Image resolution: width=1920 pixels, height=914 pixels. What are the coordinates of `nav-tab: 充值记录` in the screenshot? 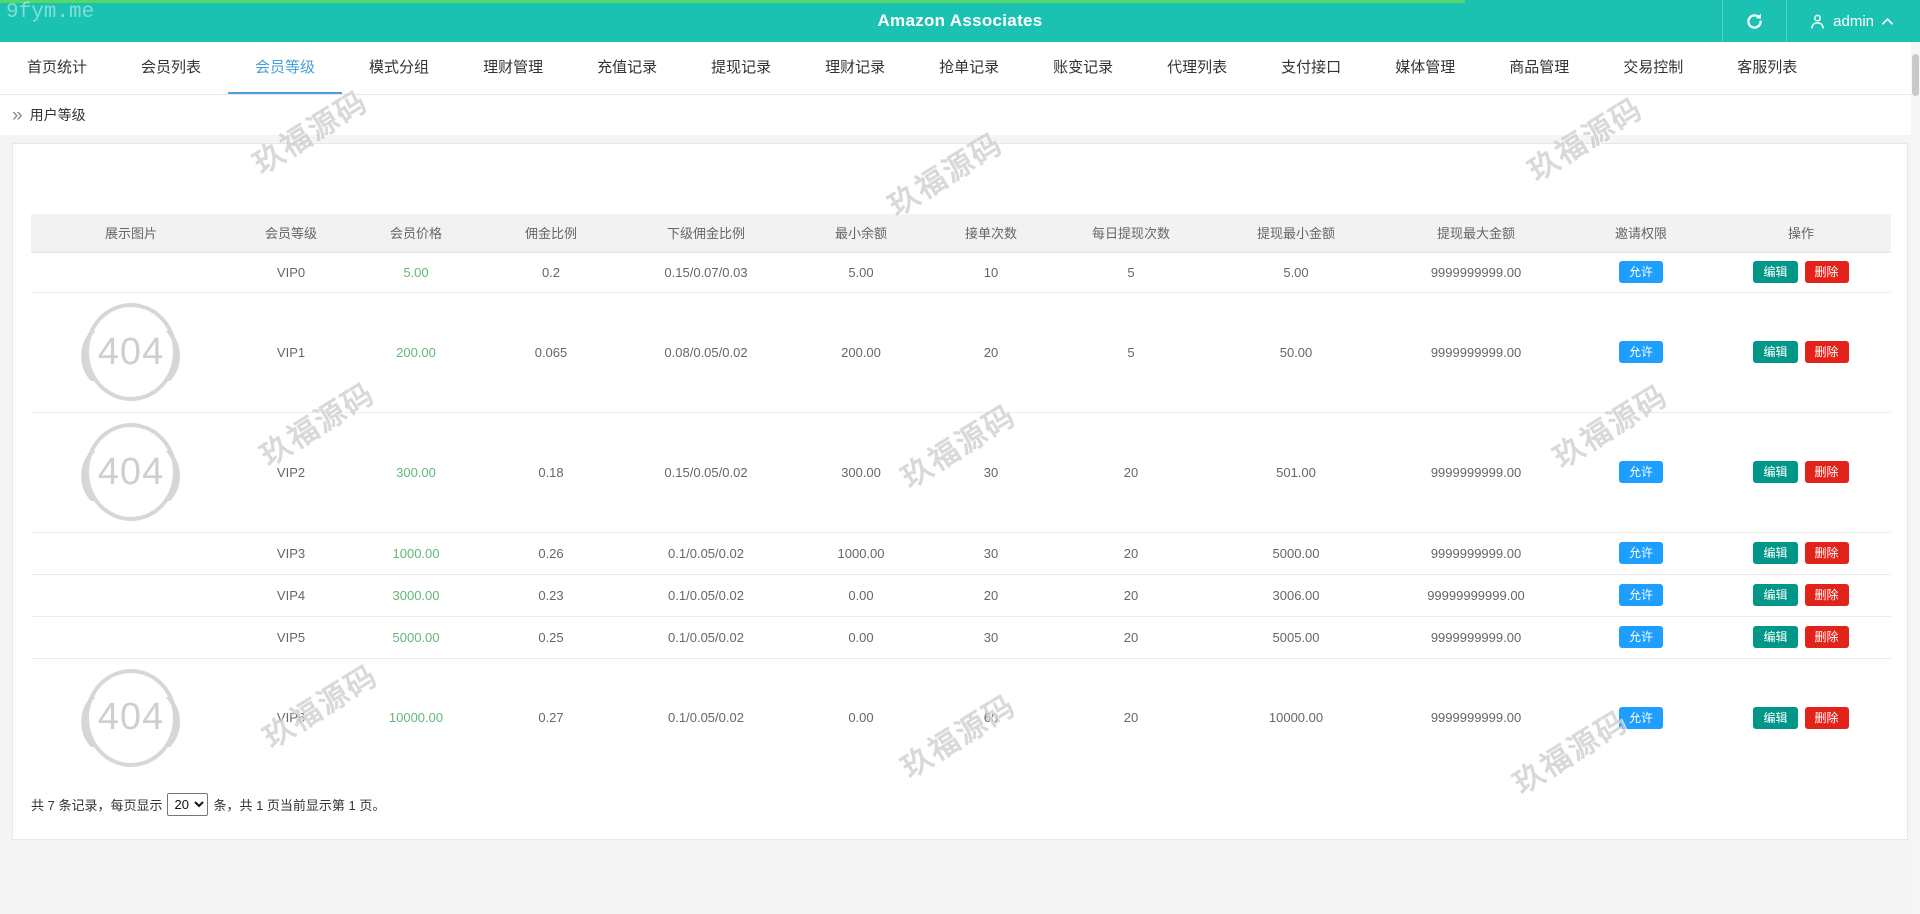 It's located at (627, 68).